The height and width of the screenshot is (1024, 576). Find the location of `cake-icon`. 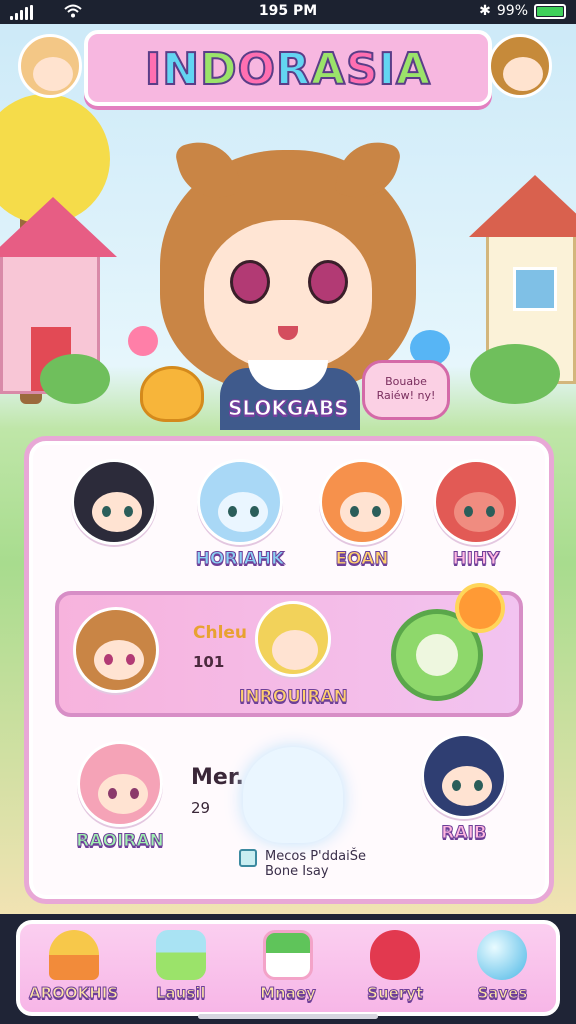

cake-icon is located at coordinates (73, 955).